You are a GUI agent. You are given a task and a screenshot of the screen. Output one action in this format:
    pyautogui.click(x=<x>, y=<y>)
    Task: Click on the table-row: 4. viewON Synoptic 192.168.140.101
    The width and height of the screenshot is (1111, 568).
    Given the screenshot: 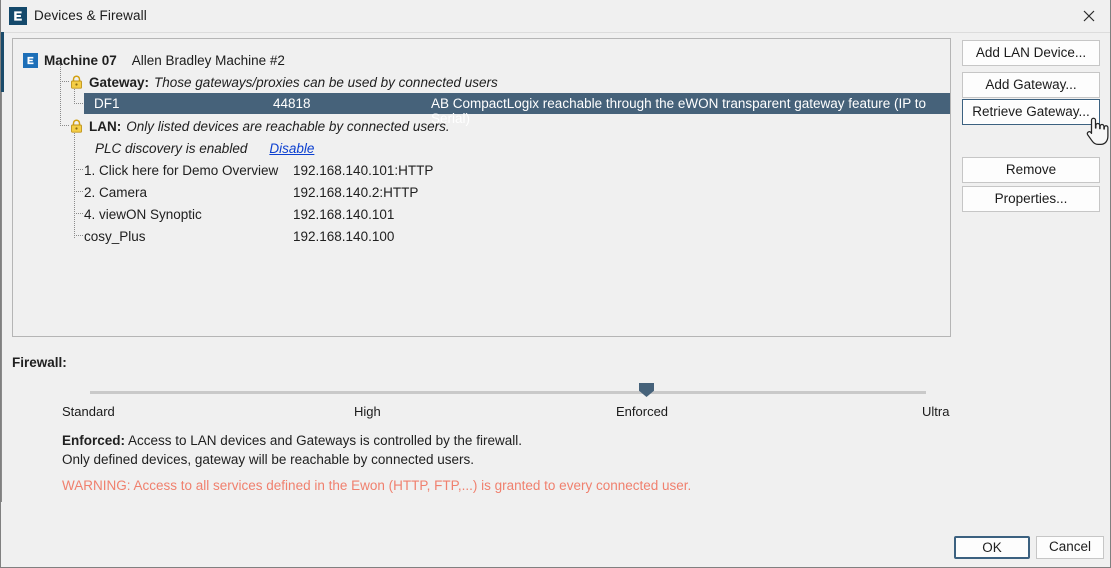 What is the action you would take?
    pyautogui.click(x=384, y=214)
    